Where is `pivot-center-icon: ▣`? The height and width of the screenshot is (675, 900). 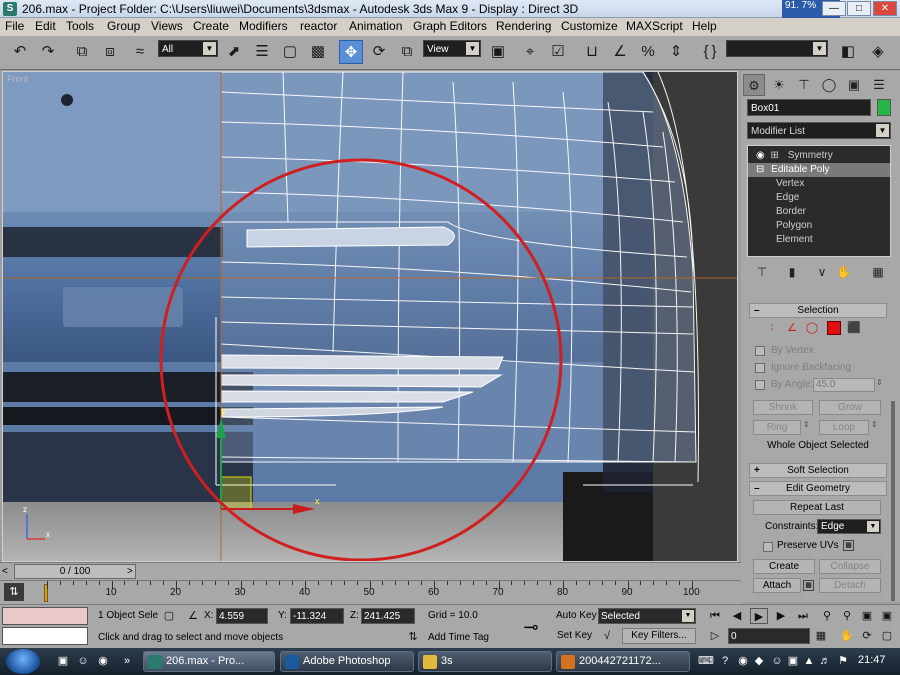 pivot-center-icon: ▣ is located at coordinates (498, 52).